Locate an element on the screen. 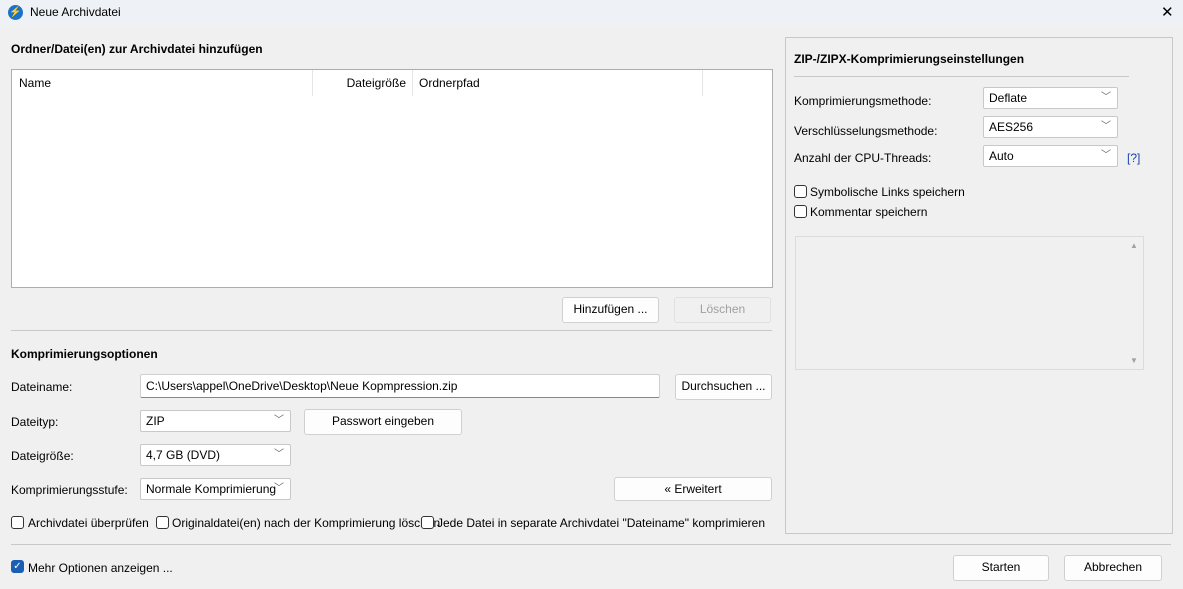  advanced-button: « Erweitert is located at coordinates (693, 489).